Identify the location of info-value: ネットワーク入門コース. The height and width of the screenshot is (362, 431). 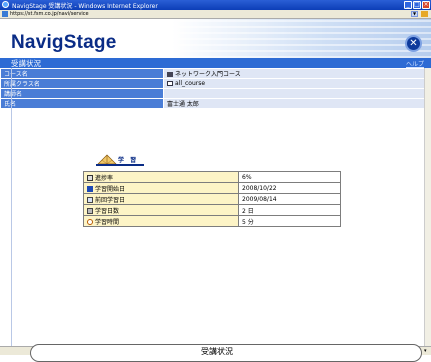
(297, 73).